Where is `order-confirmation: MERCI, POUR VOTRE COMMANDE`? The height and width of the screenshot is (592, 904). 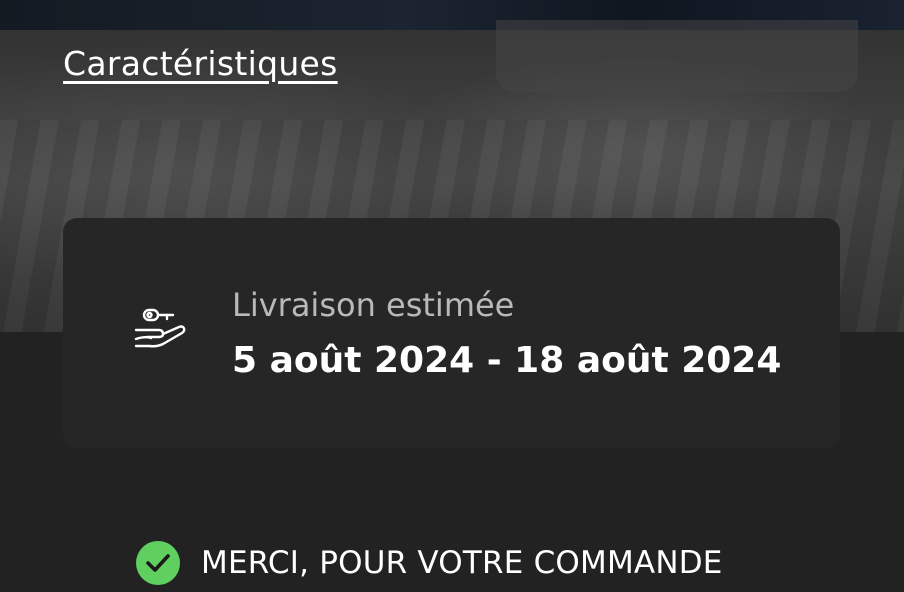 order-confirmation: MERCI, POUR VOTRE COMMANDE is located at coordinates (429, 563).